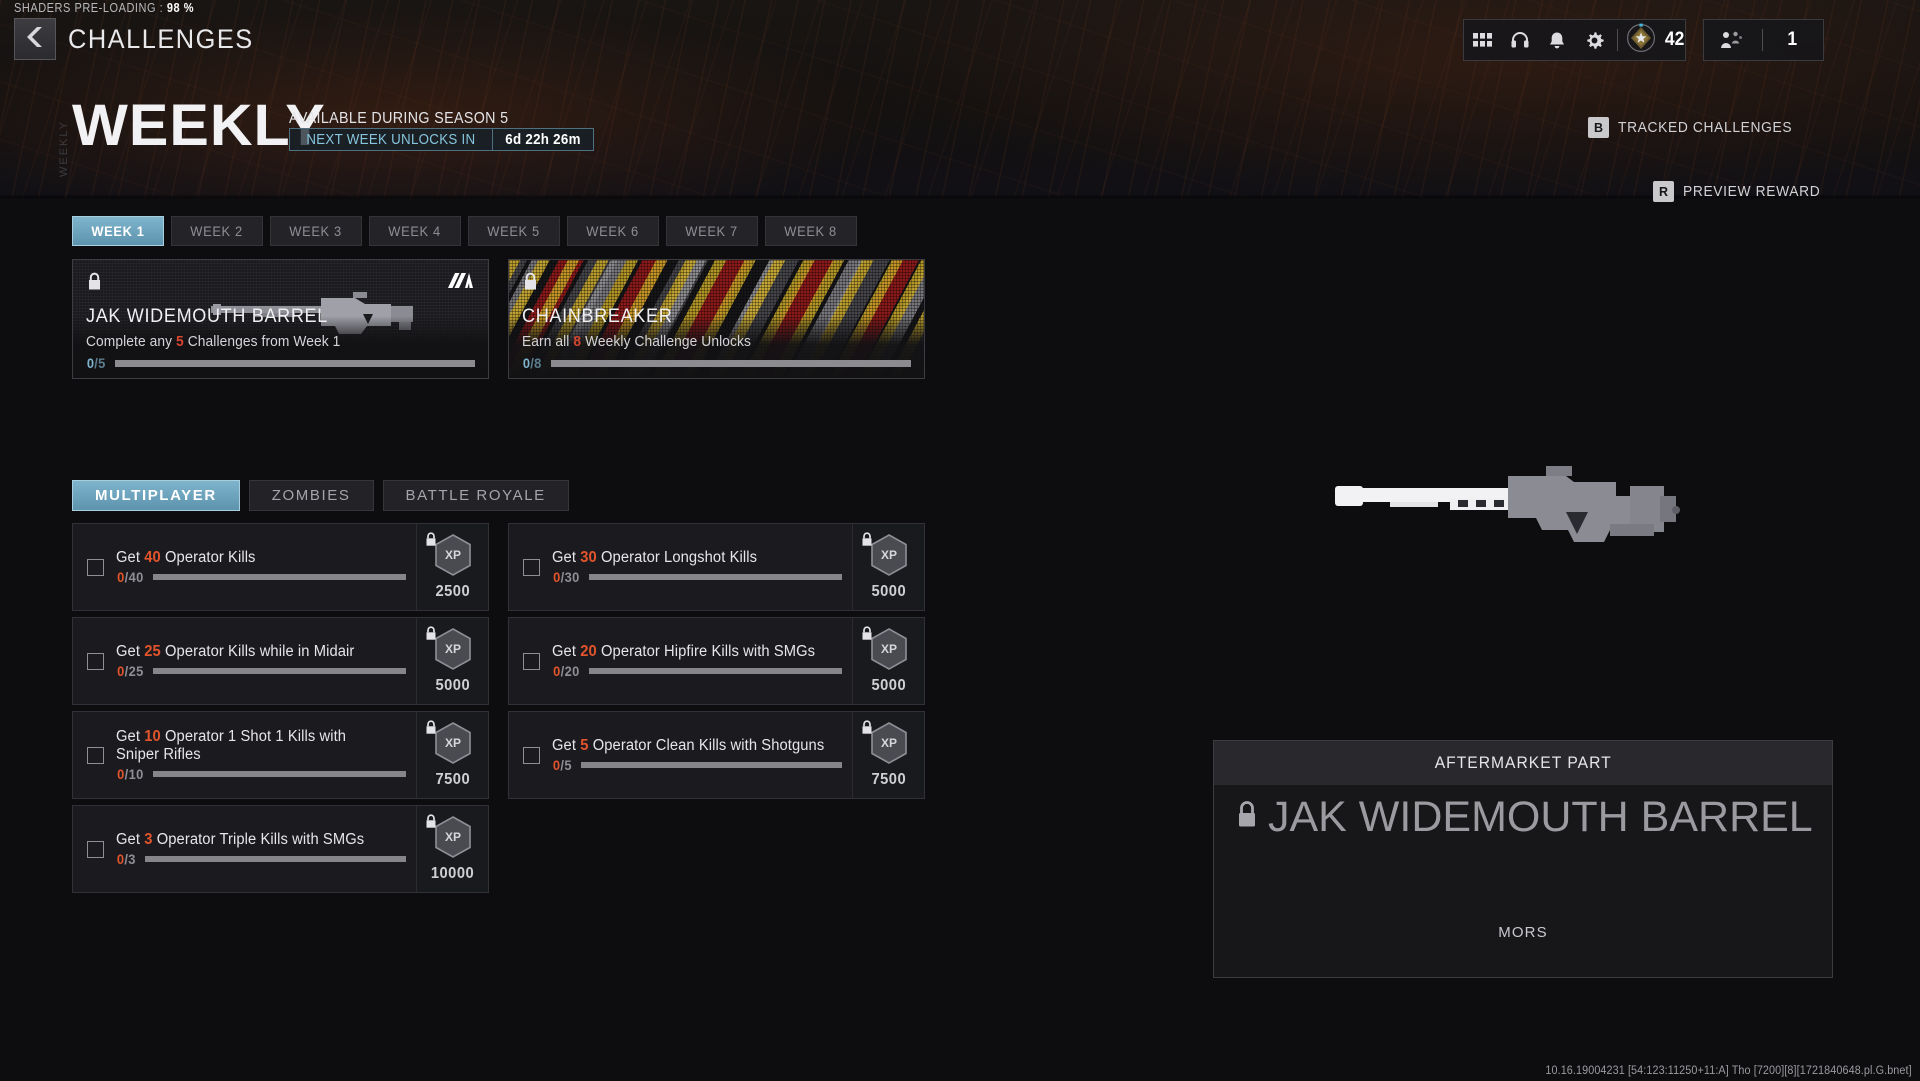 This screenshot has width=1920, height=1081. Describe the element at coordinates (1540, 817) in the screenshot. I see `aftermarket-part-name: JAK WIDEMOUTH BARREL` at that location.